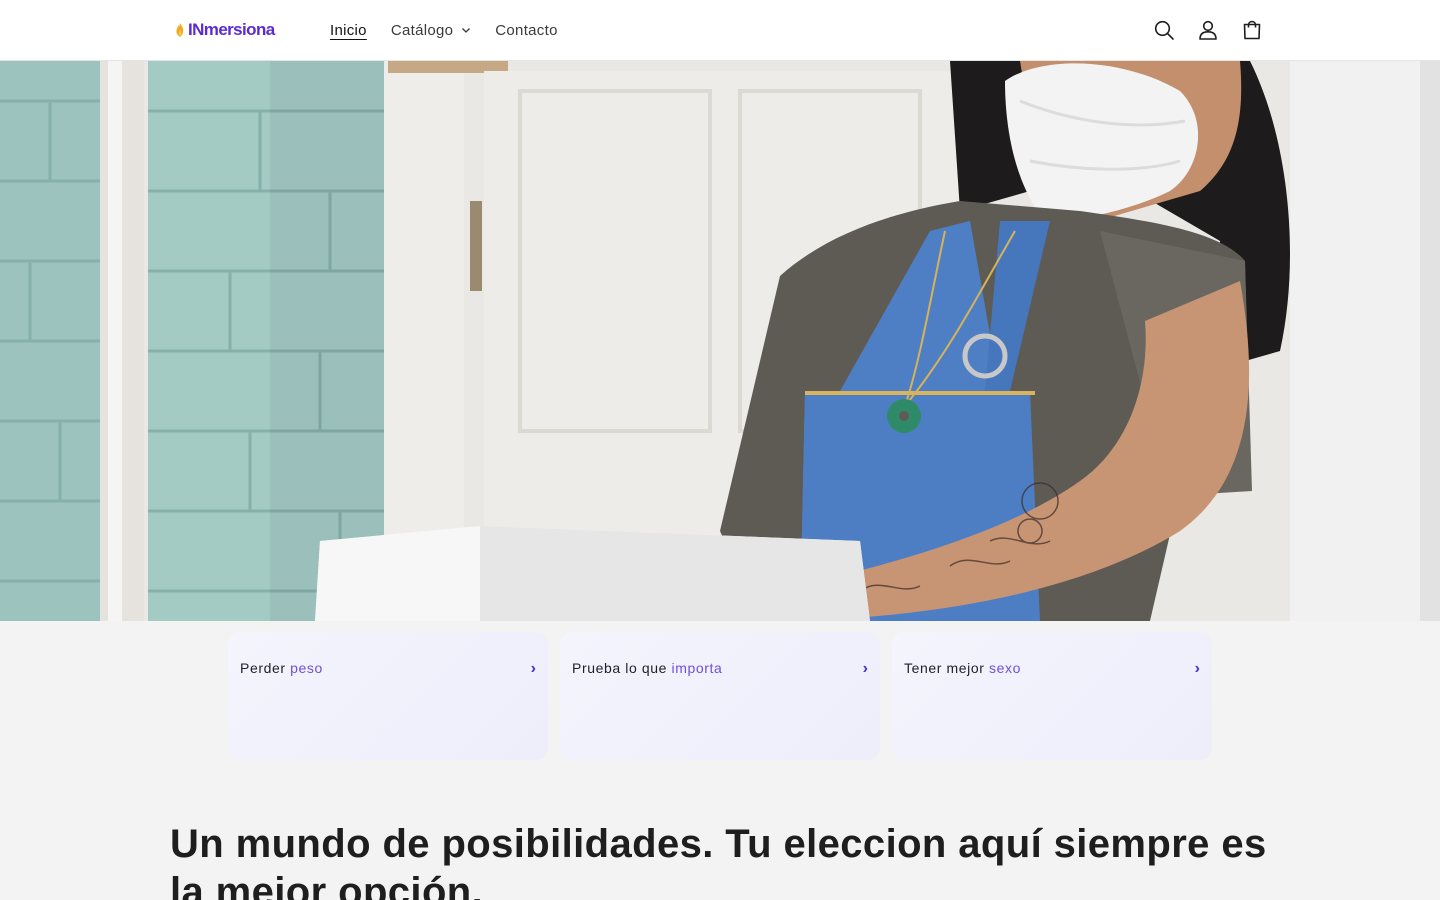 The image size is (1440, 900). What do you see at coordinates (944, 668) in the screenshot?
I see `card-title-prefix: Tener mejor` at bounding box center [944, 668].